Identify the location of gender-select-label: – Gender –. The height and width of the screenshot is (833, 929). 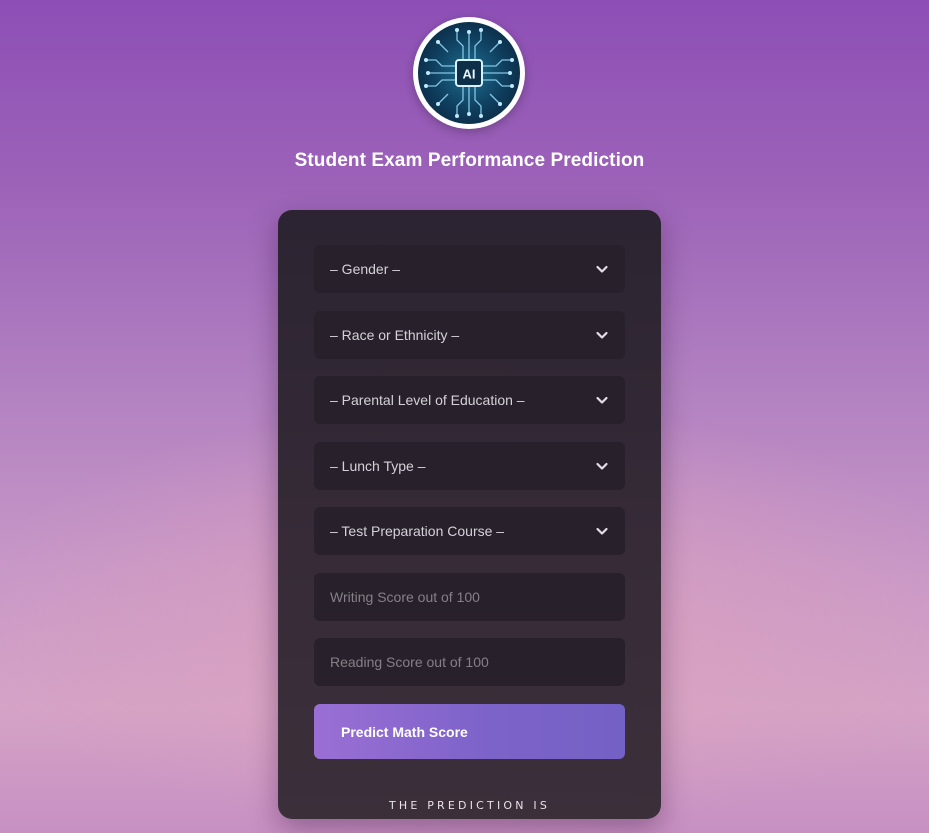
(365, 269).